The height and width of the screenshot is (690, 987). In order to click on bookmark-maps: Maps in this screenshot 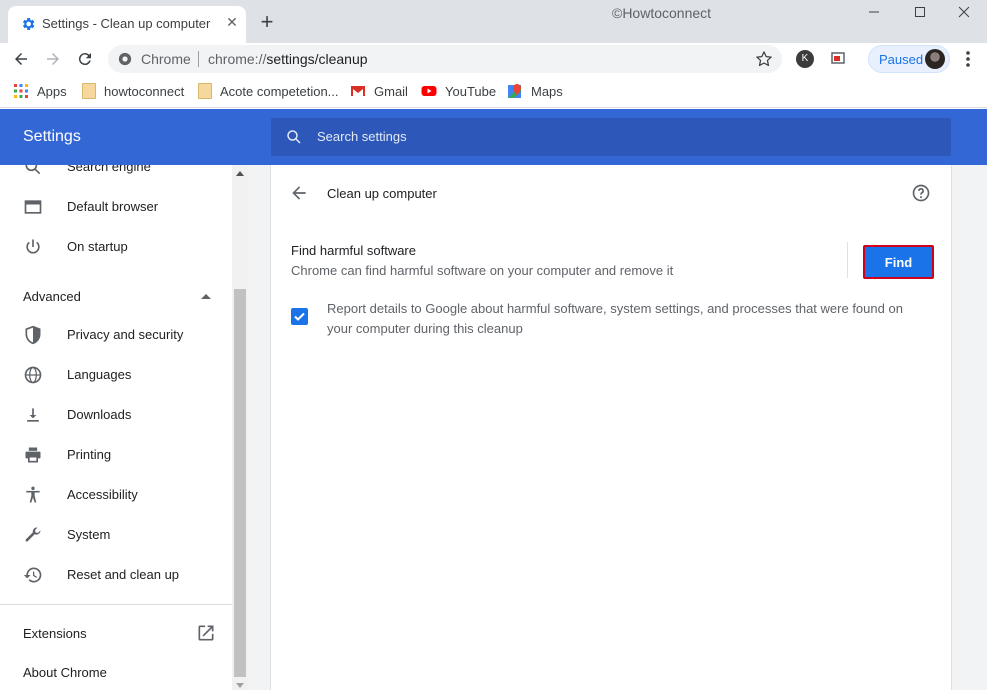, I will do `click(535, 91)`.